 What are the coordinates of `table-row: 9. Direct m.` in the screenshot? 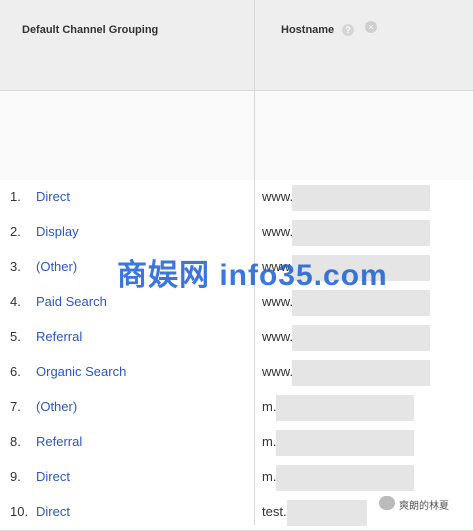 It's located at (236, 478).